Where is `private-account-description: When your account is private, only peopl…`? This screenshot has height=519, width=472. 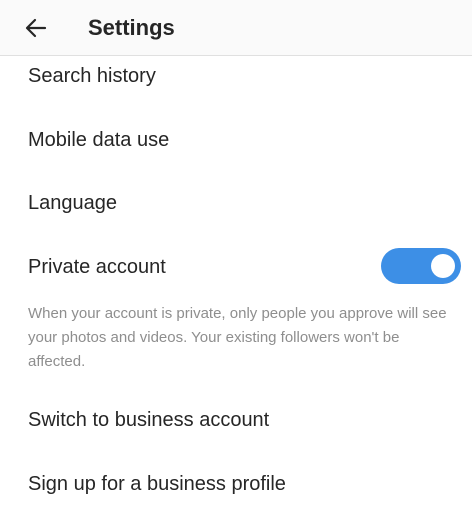 private-account-description: When your account is private, only peopl… is located at coordinates (237, 337).